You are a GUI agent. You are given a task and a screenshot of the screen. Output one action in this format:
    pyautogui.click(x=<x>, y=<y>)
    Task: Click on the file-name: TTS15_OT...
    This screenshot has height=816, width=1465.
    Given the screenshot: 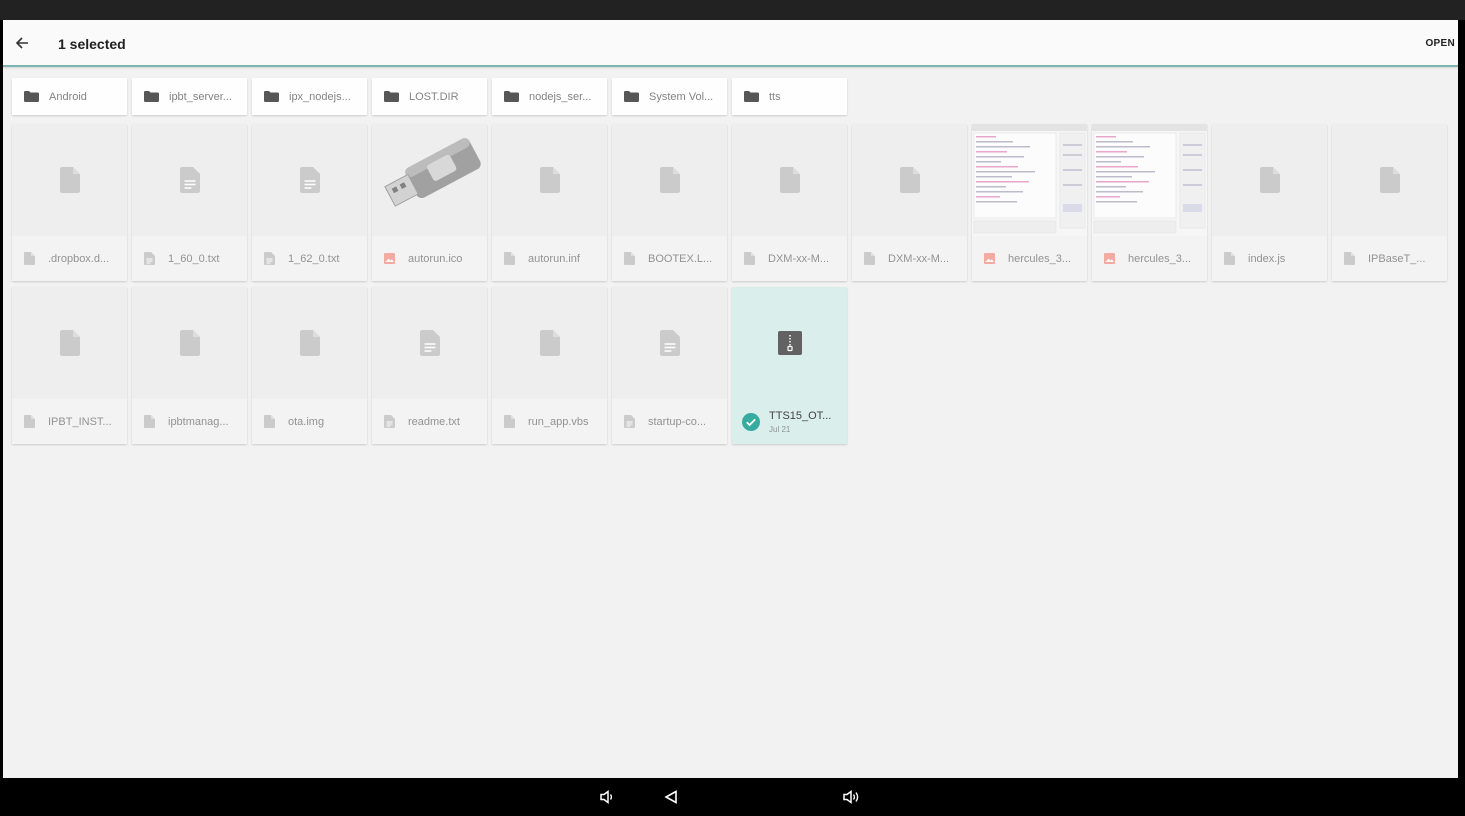 What is the action you would take?
    pyautogui.click(x=800, y=415)
    